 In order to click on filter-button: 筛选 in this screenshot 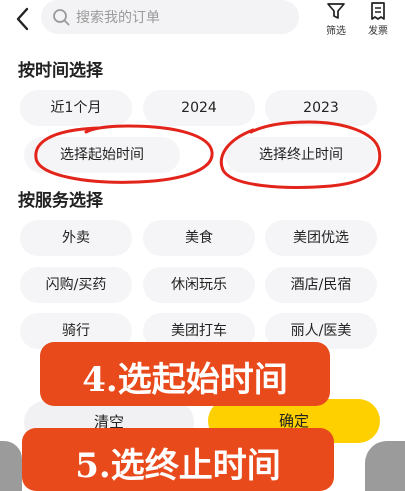, I will do `click(336, 20)`.